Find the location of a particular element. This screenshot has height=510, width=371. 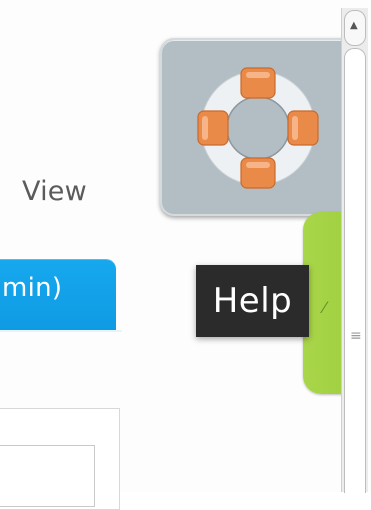

chevron-up-icon: ▲ is located at coordinates (354, 25).